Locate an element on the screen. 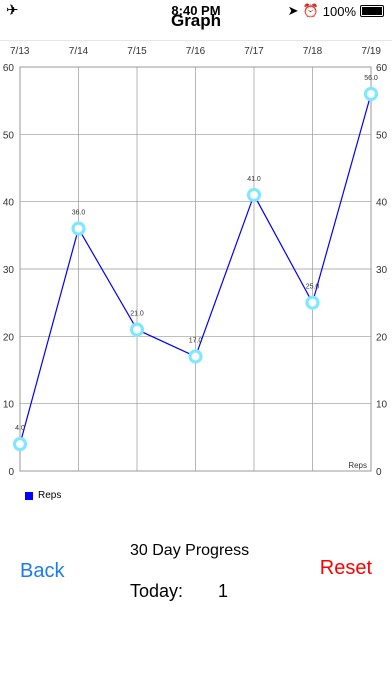 The height and width of the screenshot is (696, 392). y-tick-label-right: 10 is located at coordinates (382, 405).